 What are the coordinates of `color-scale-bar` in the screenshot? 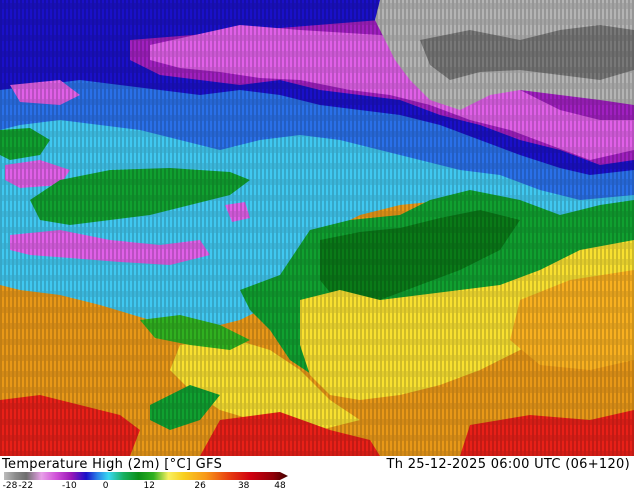 It's located at (146, 476).